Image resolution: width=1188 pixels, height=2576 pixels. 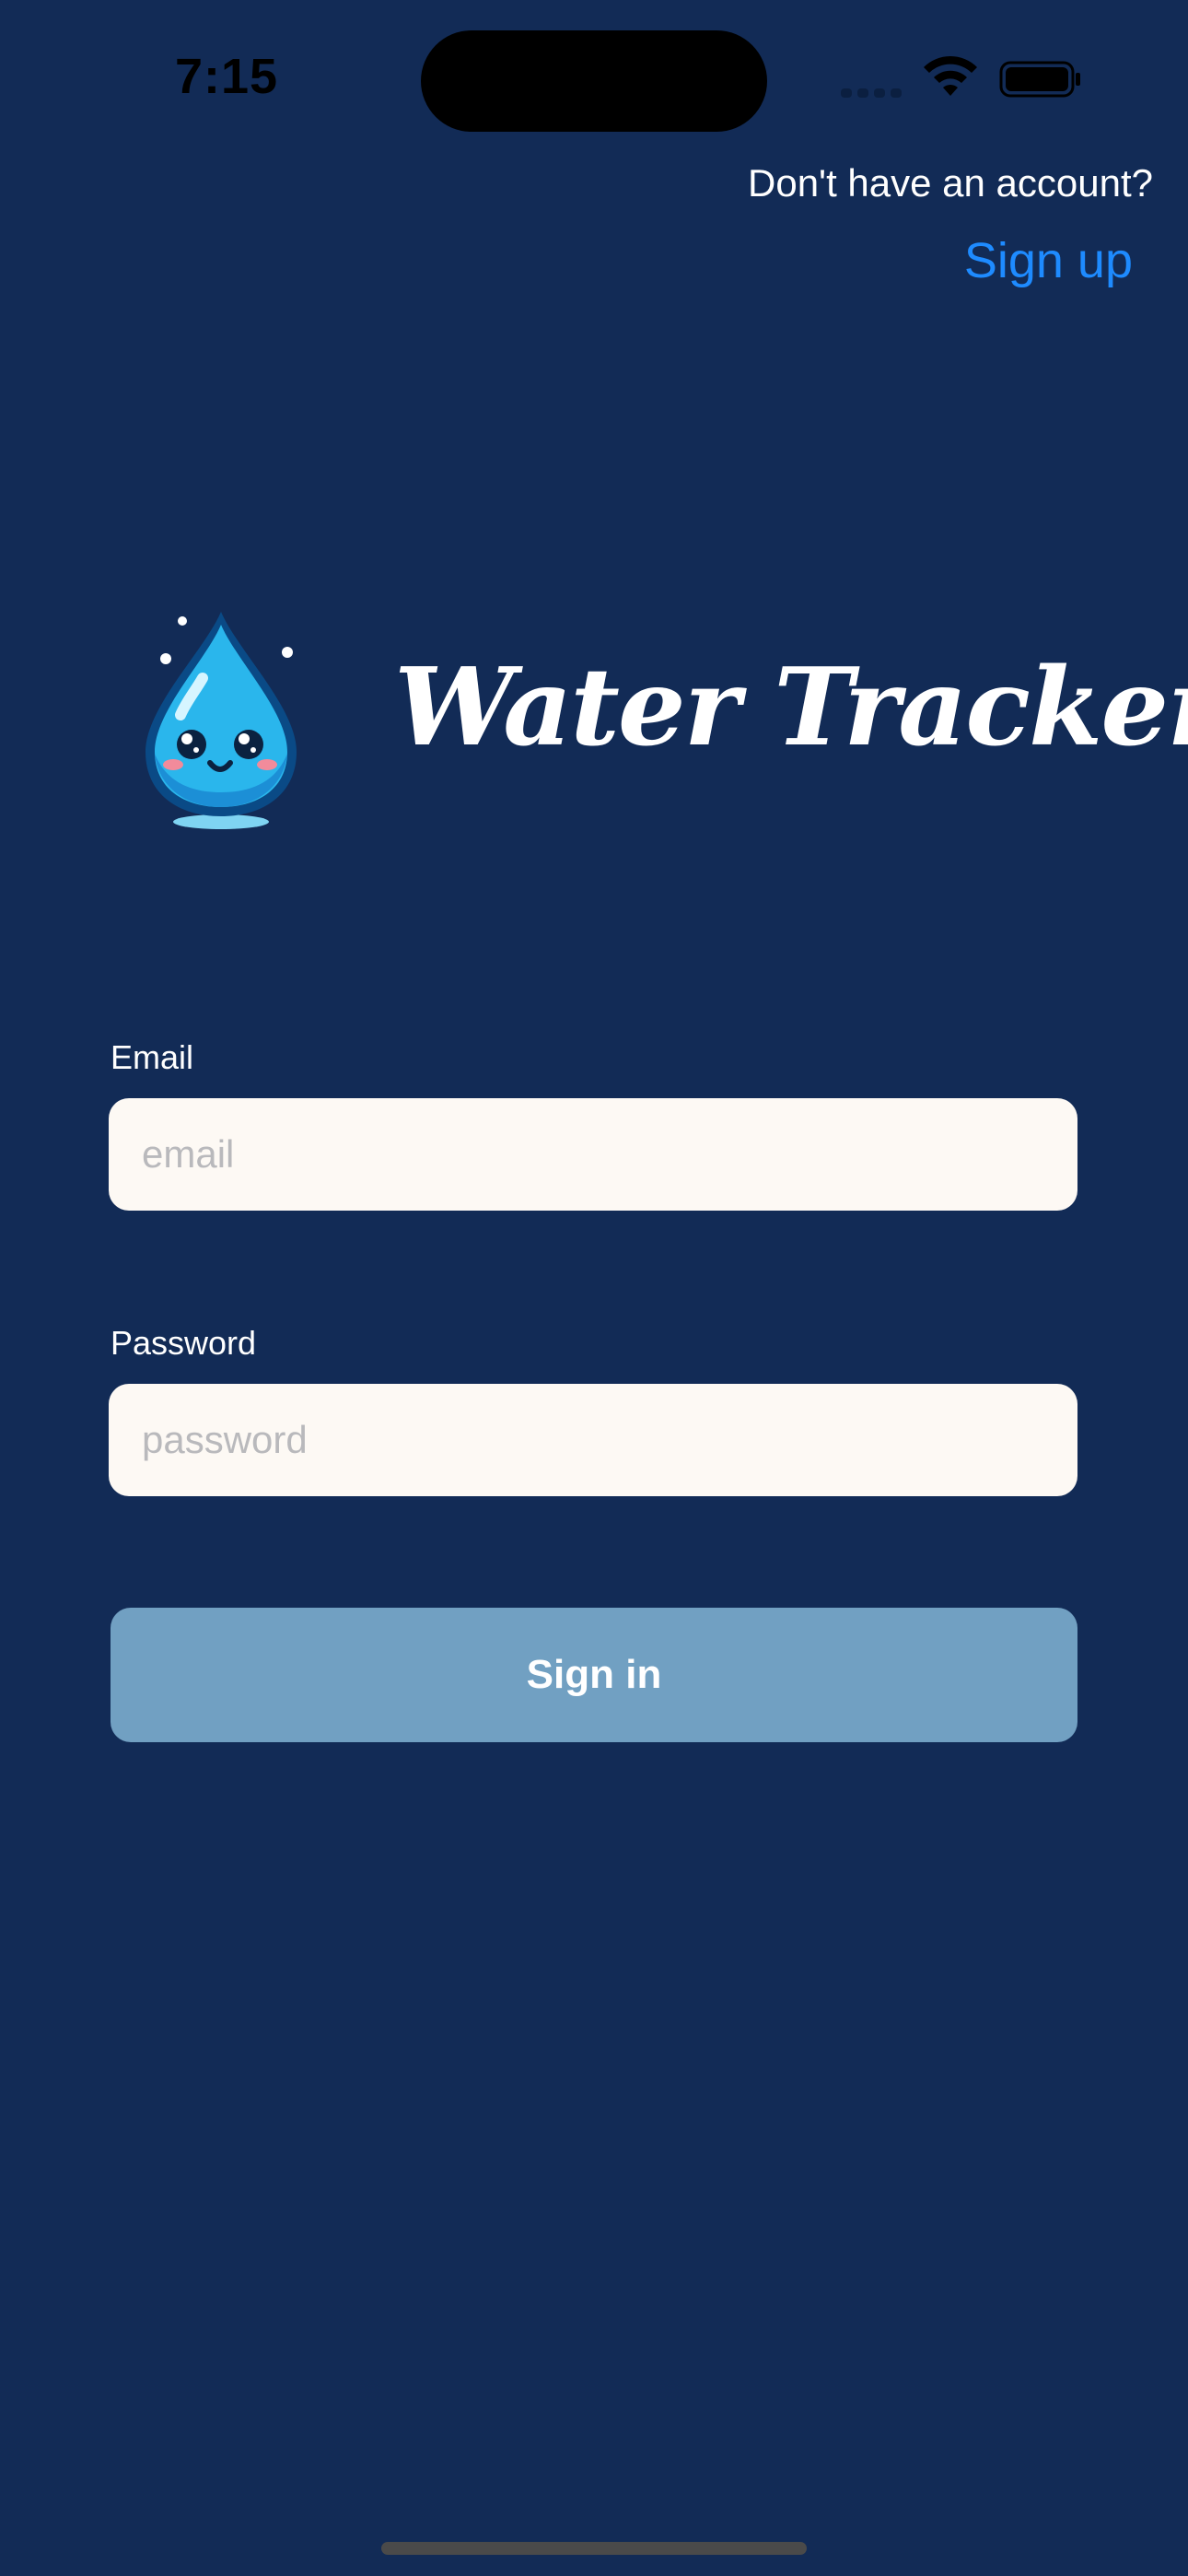 I want to click on signup-link: Sign up, so click(x=1048, y=260).